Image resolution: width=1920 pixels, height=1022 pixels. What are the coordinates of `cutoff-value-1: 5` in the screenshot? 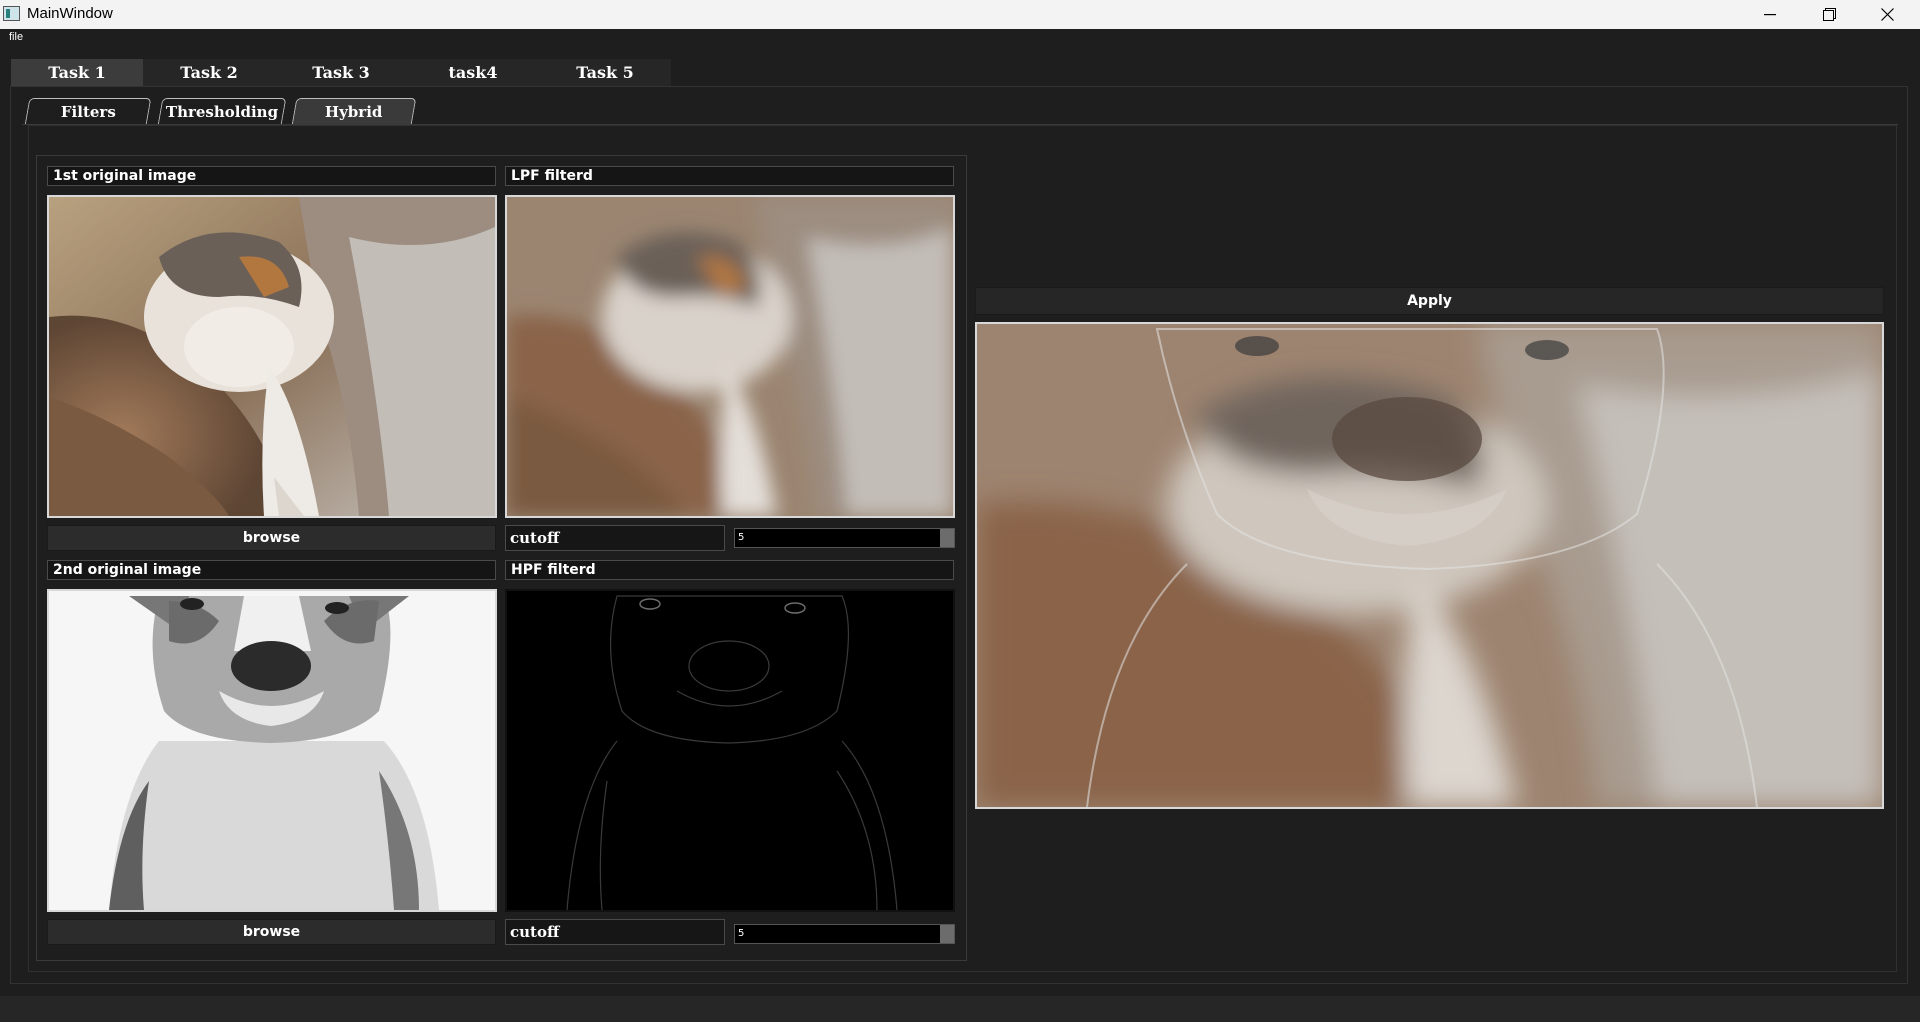 It's located at (741, 537).